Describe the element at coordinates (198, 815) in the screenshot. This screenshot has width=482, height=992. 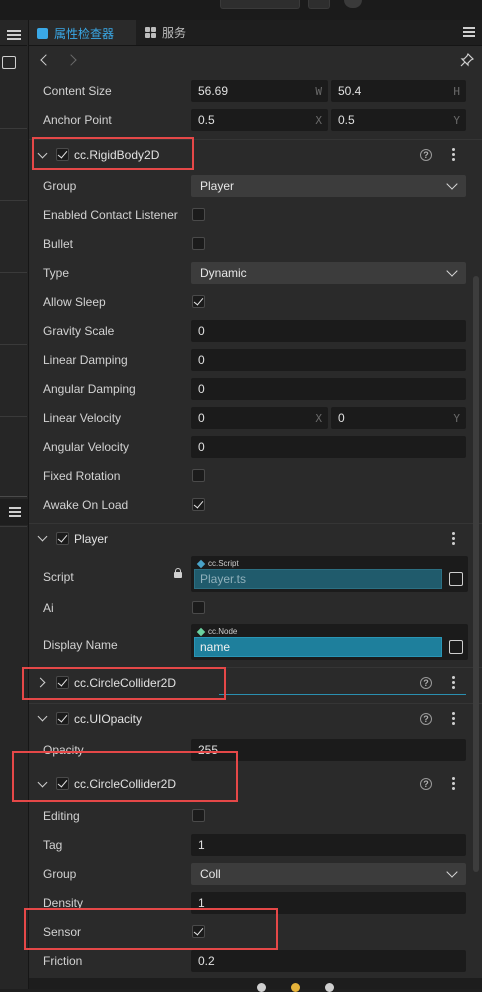
I see `cc-editing-checkbox` at that location.